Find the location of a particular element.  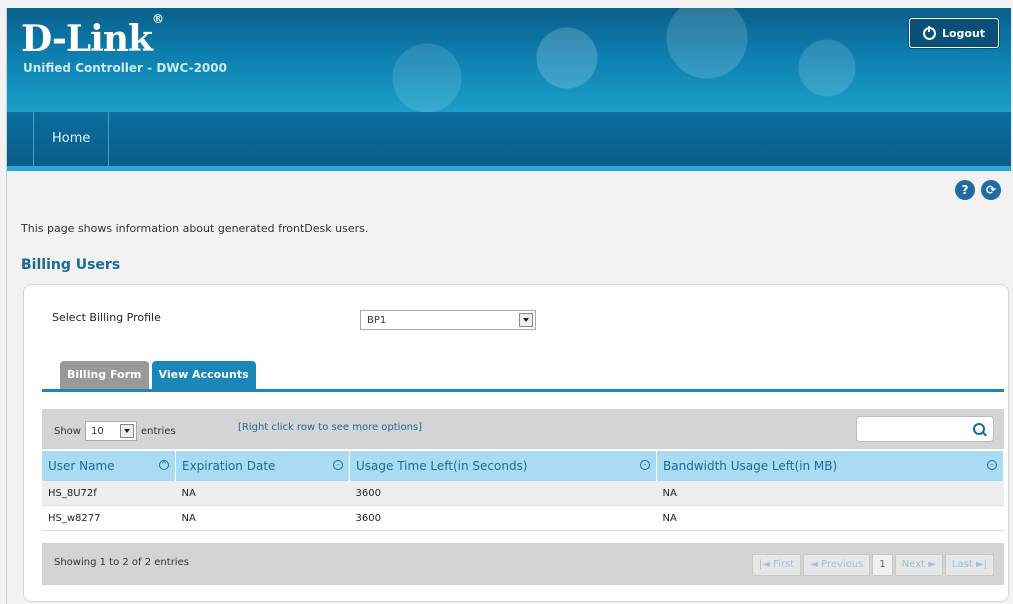

entries-value: 10 is located at coordinates (97, 431).